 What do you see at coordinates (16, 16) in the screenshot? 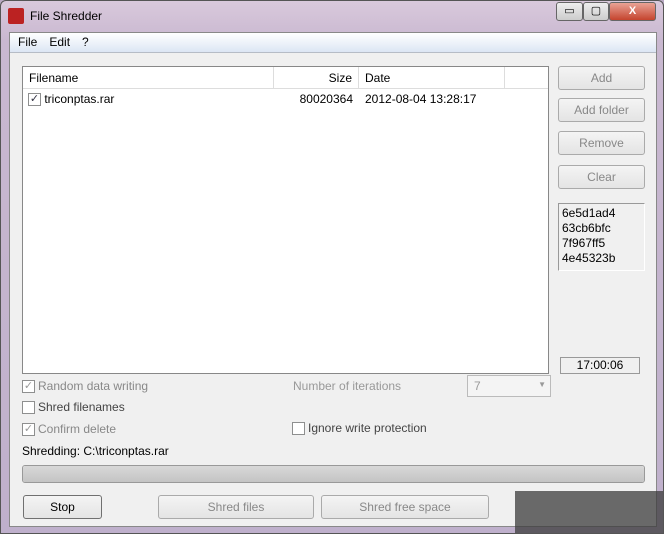
I see `shredder-app-icon` at bounding box center [16, 16].